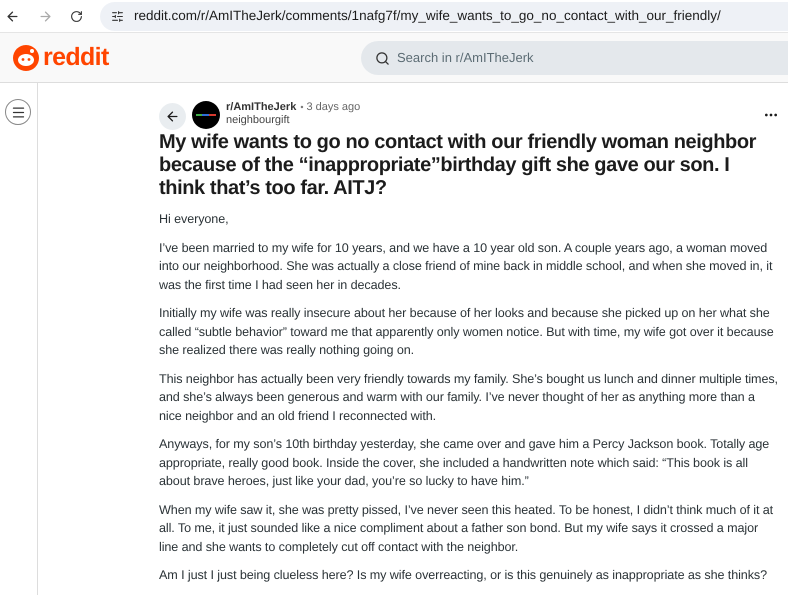 This screenshot has height=597, width=788. I want to click on body-paragraph: When my wife saw it, she was pretty pissed, I’ve never seen this heated. To be honest, I didn’t think much of it at all. To me, it just sounded like a nice compliment about a father son bond. But my wife says it crossed a major line and she wants to completely cut off contact with the neighbor., so click(466, 529).